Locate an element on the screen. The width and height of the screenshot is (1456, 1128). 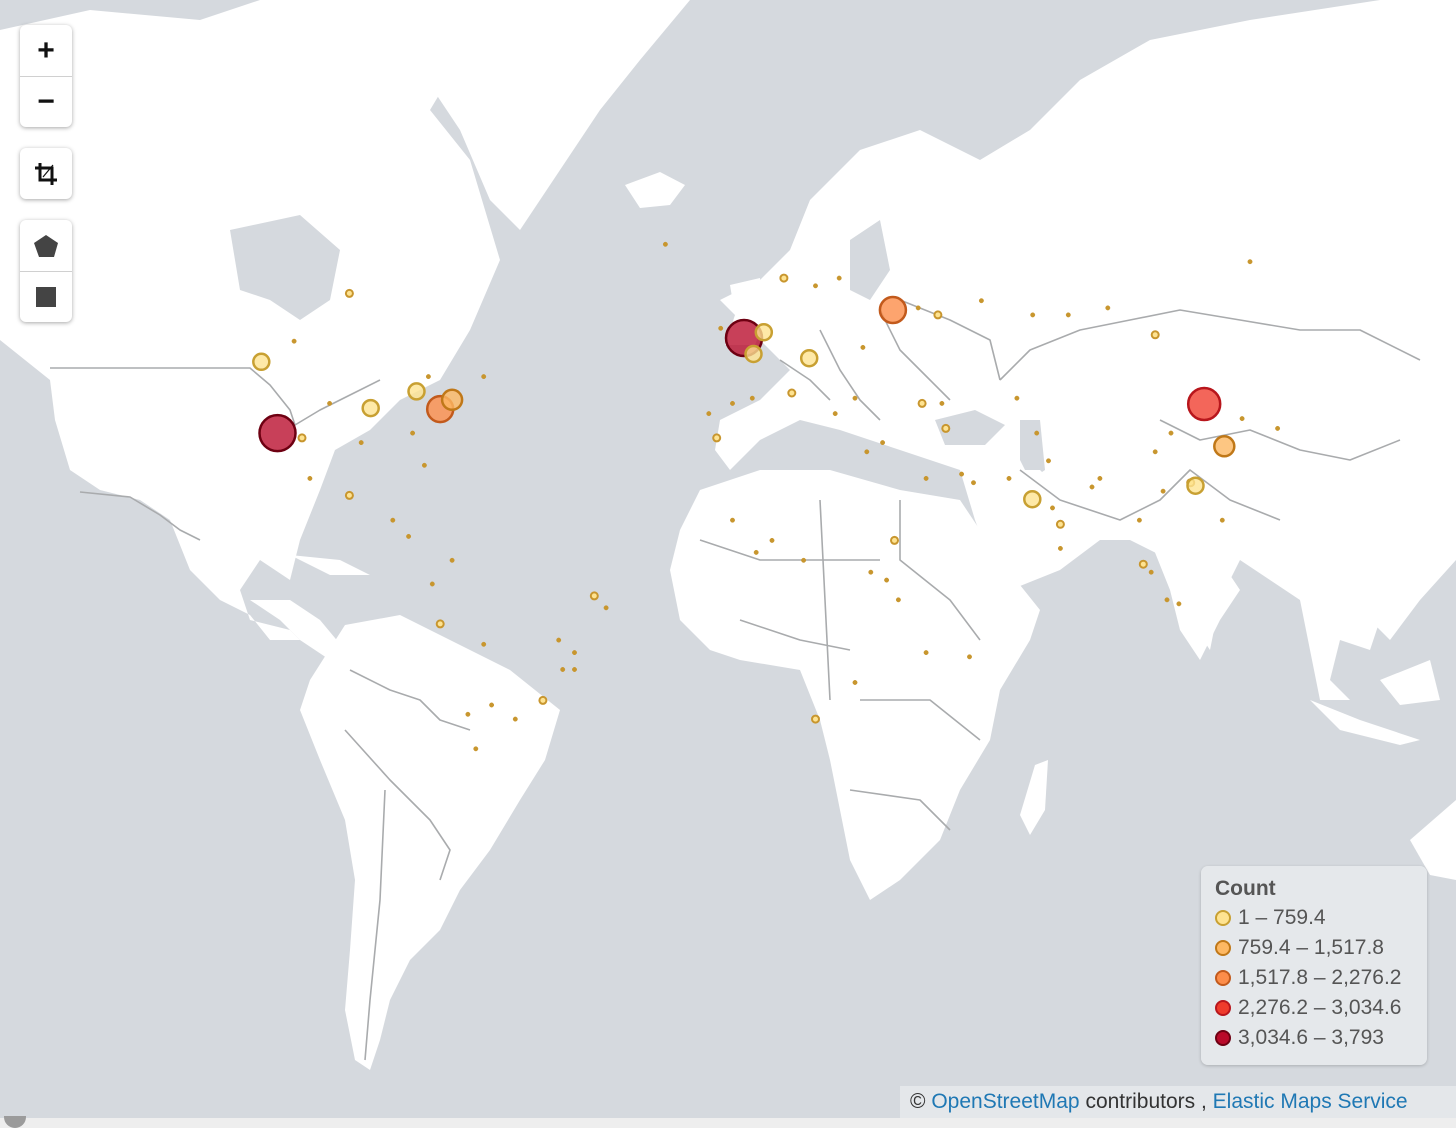
marker-detroit is located at coordinates (416, 391).